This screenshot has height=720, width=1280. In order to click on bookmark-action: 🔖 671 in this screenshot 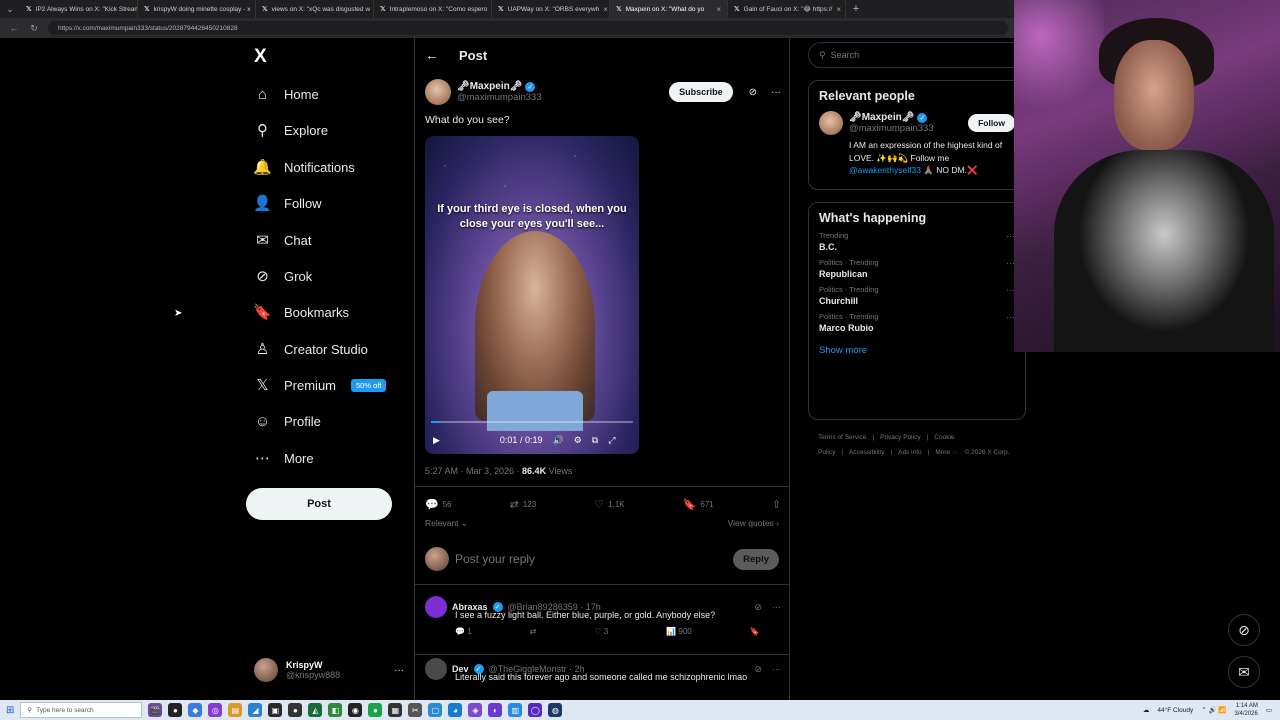, I will do `click(698, 504)`.